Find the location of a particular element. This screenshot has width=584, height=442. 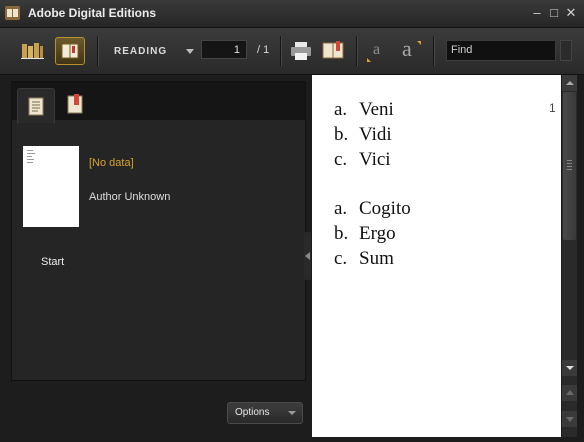

ordered-list: a. Cogito b. Ergo c. Sum is located at coordinates (372, 233).